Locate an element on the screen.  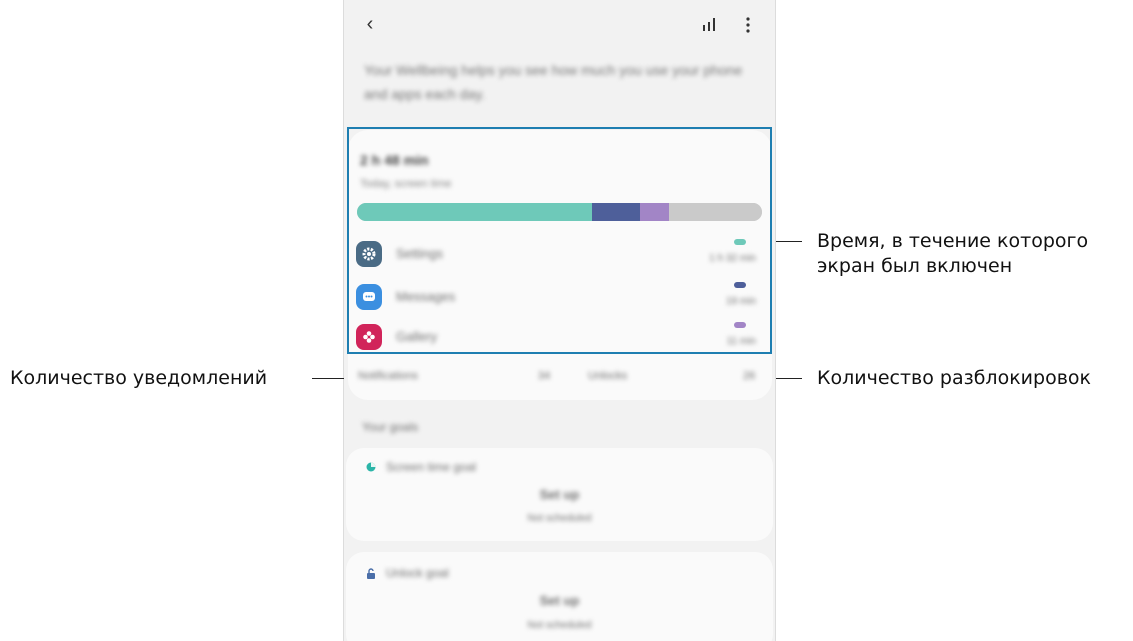
screen-time-goal-label: Screen time goal is located at coordinates (431, 467).